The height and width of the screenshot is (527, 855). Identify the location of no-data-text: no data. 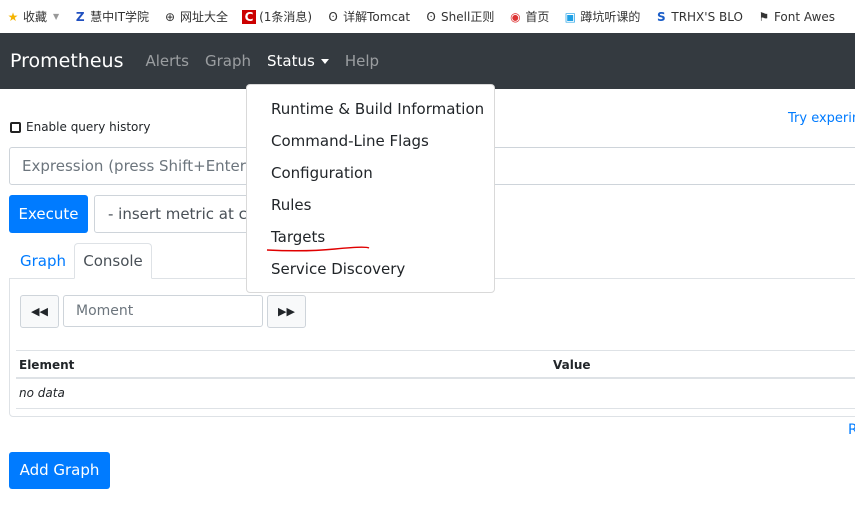
(42, 393).